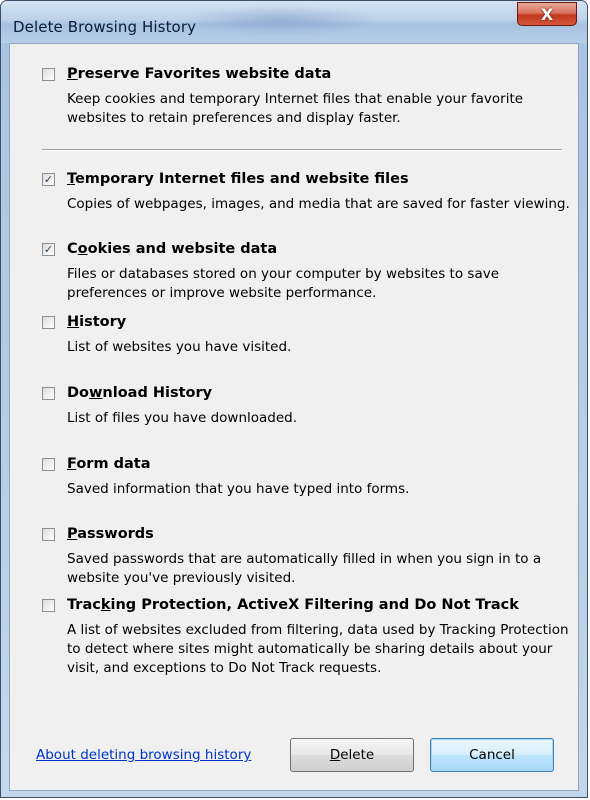  I want to click on history-checkbox, so click(48, 322).